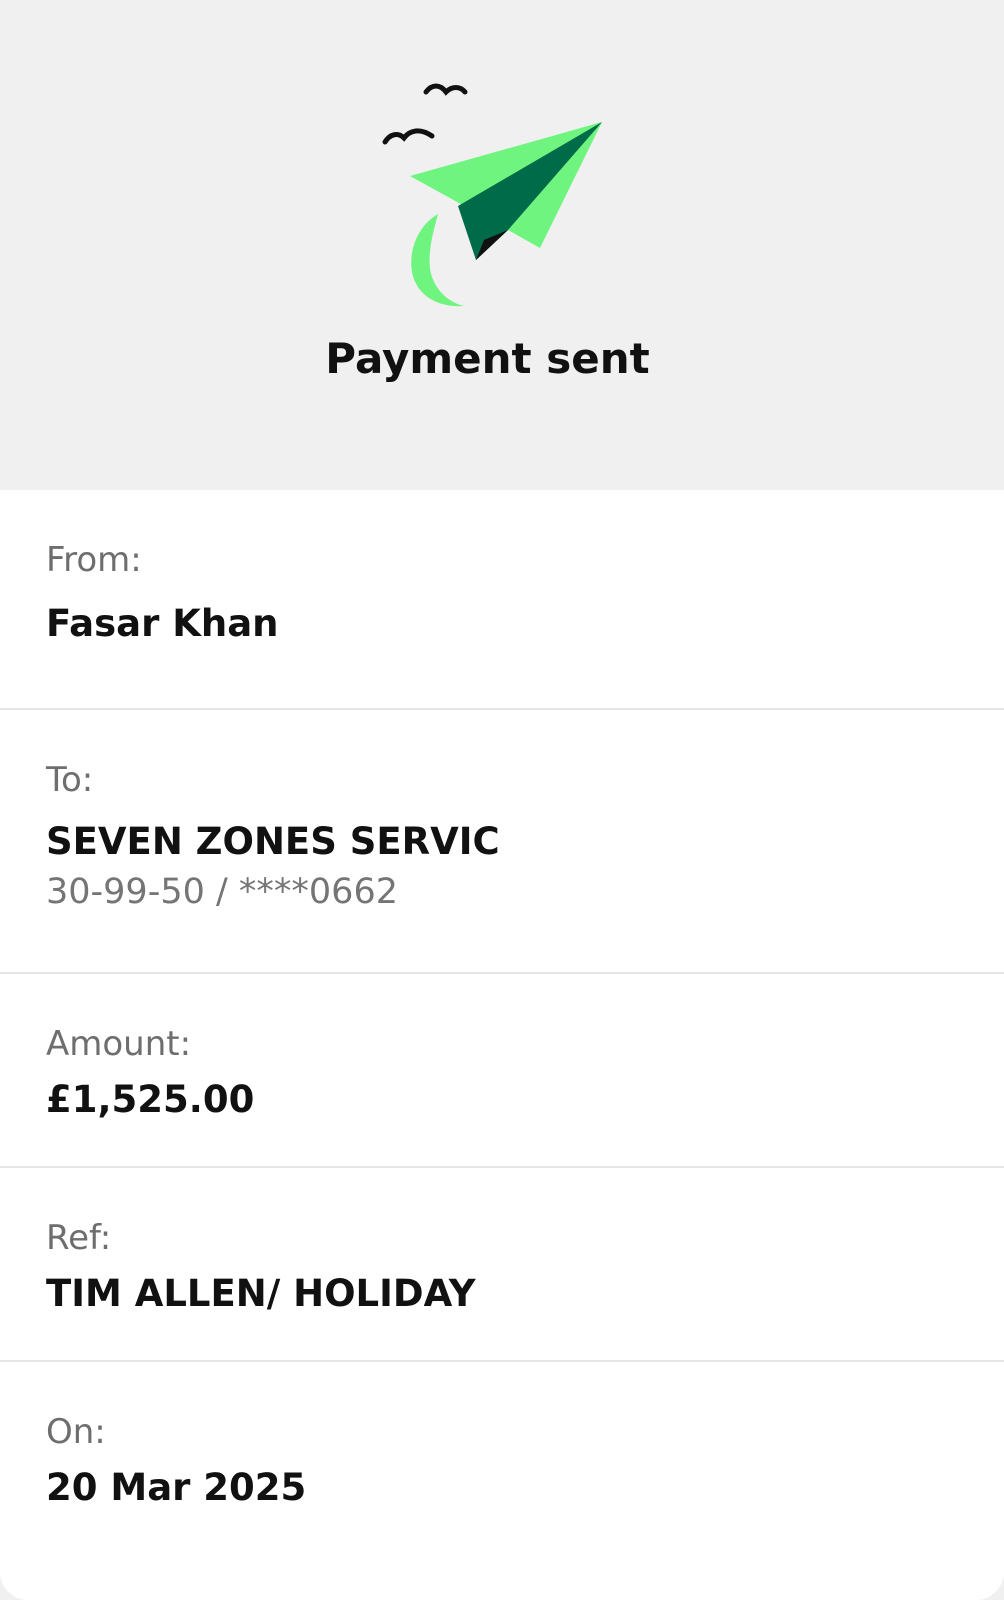 This screenshot has width=1004, height=1600. What do you see at coordinates (176, 1487) in the screenshot?
I see `date-value: 20 Mar 2025` at bounding box center [176, 1487].